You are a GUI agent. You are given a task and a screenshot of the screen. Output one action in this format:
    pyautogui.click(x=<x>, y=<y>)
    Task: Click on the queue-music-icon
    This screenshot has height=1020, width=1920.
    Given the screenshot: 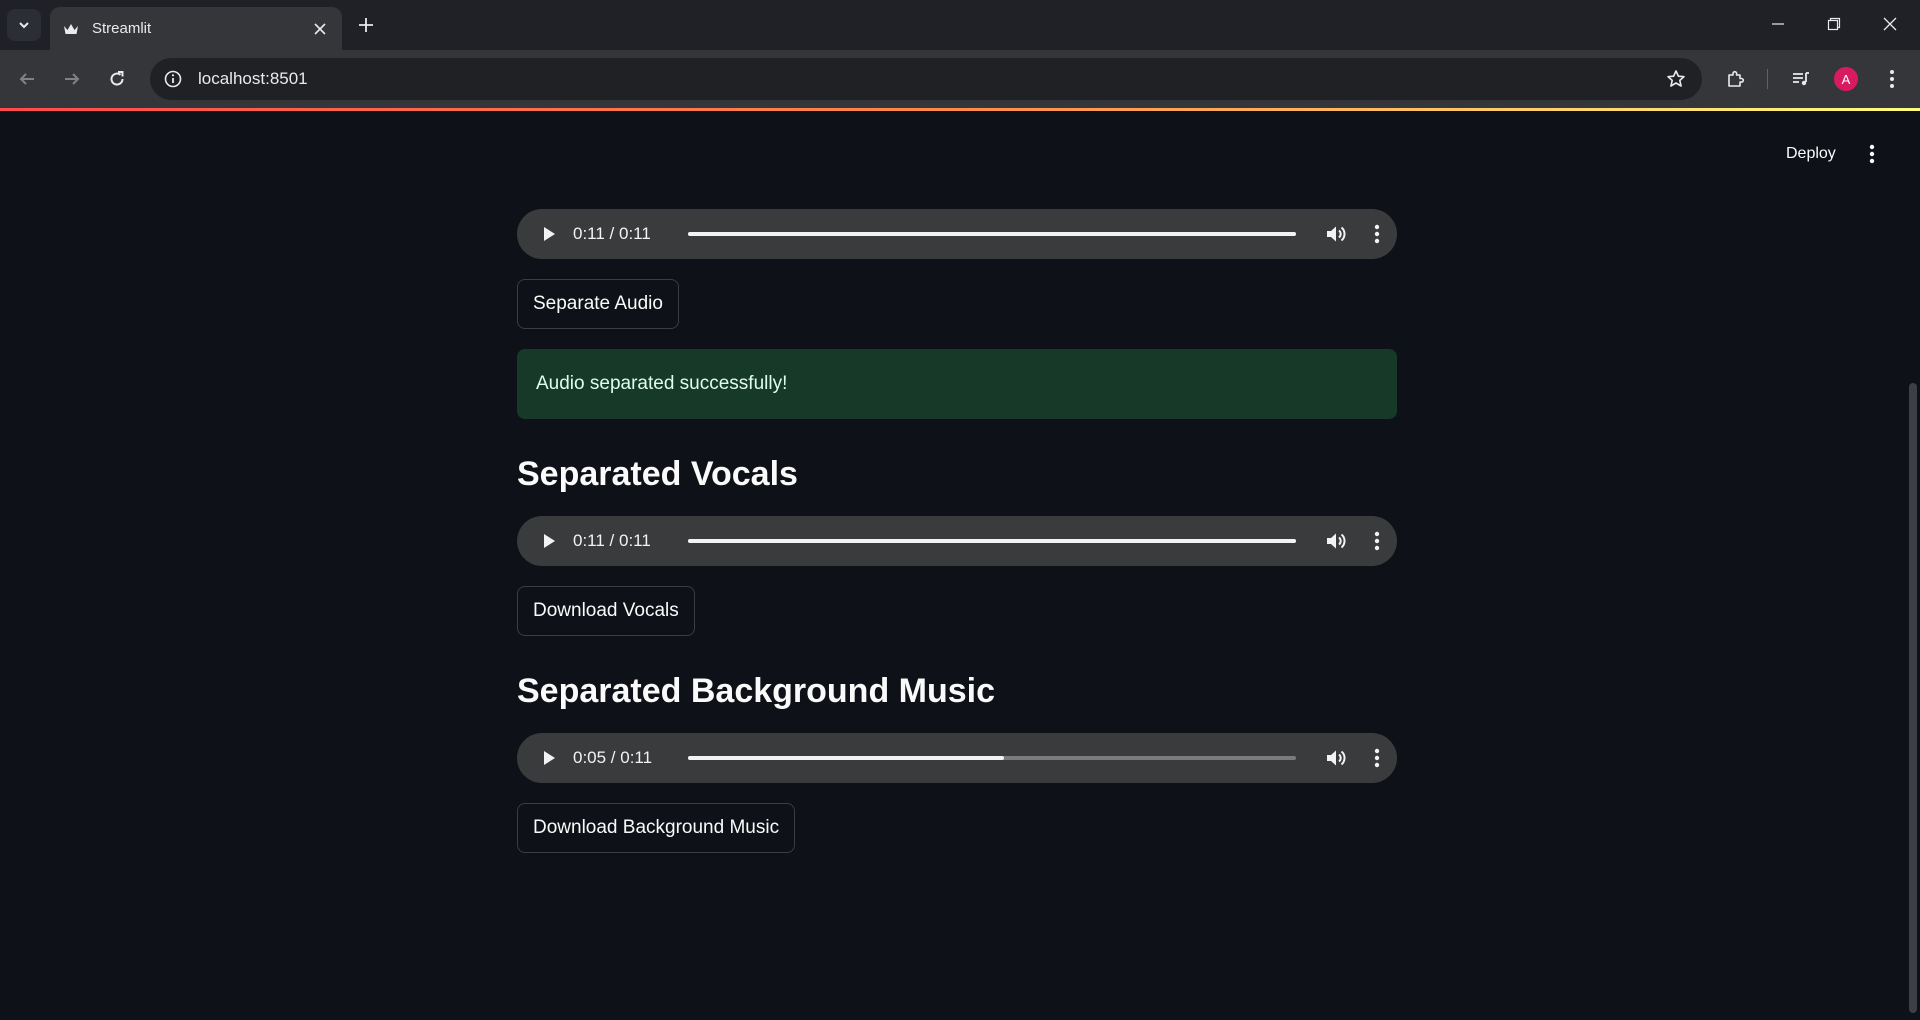 What is the action you would take?
    pyautogui.click(x=1801, y=79)
    